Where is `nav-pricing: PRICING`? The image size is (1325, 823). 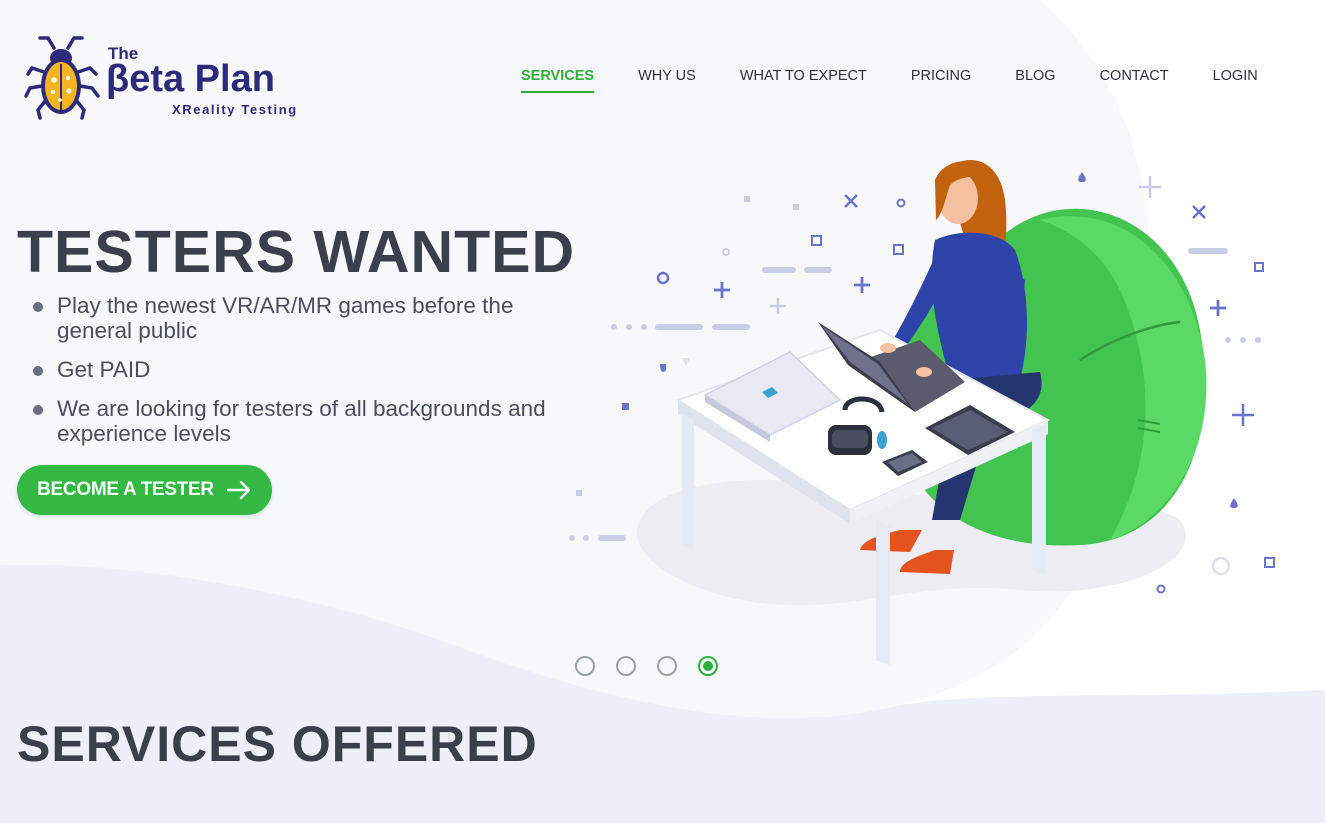
nav-pricing: PRICING is located at coordinates (941, 80).